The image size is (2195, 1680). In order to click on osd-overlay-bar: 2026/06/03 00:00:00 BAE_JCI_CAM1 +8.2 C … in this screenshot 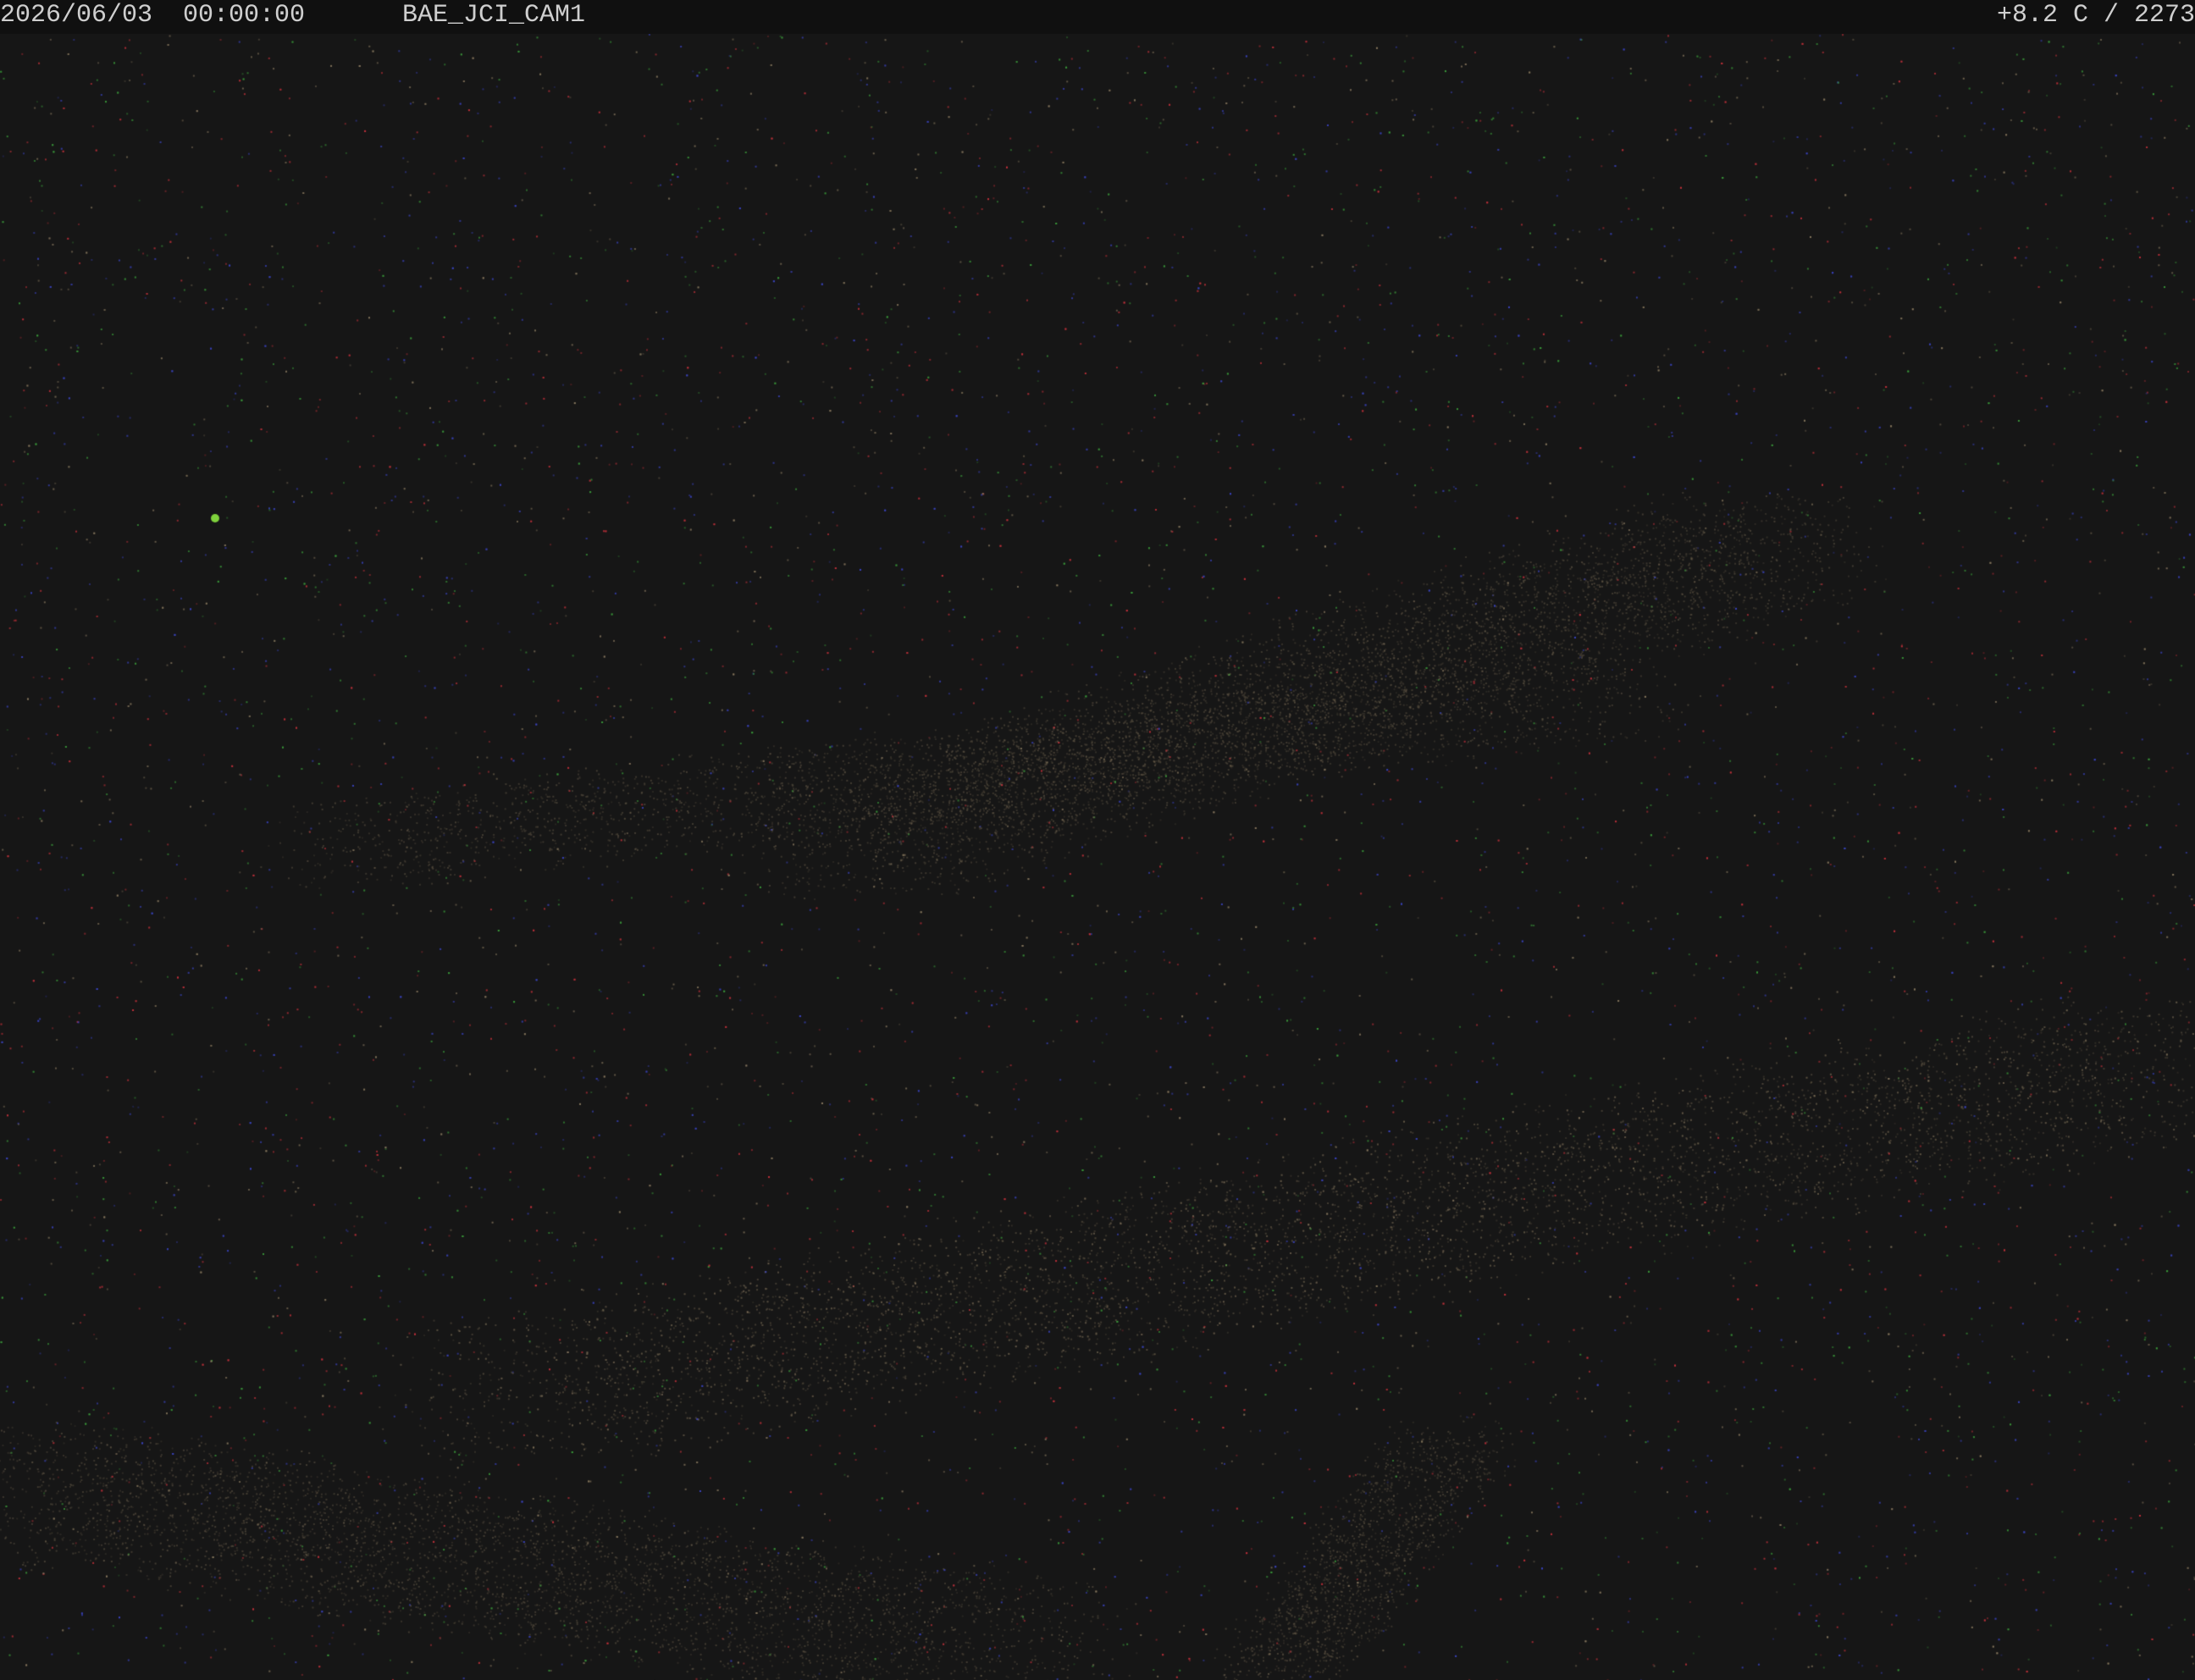, I will do `click(1097, 17)`.